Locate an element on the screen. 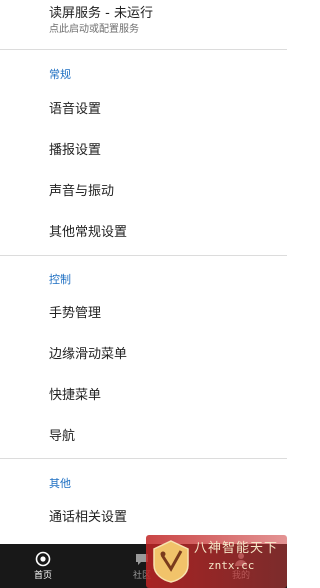 This screenshot has width=320, height=588. watermark-domain: zntx.cc is located at coordinates (231, 565).